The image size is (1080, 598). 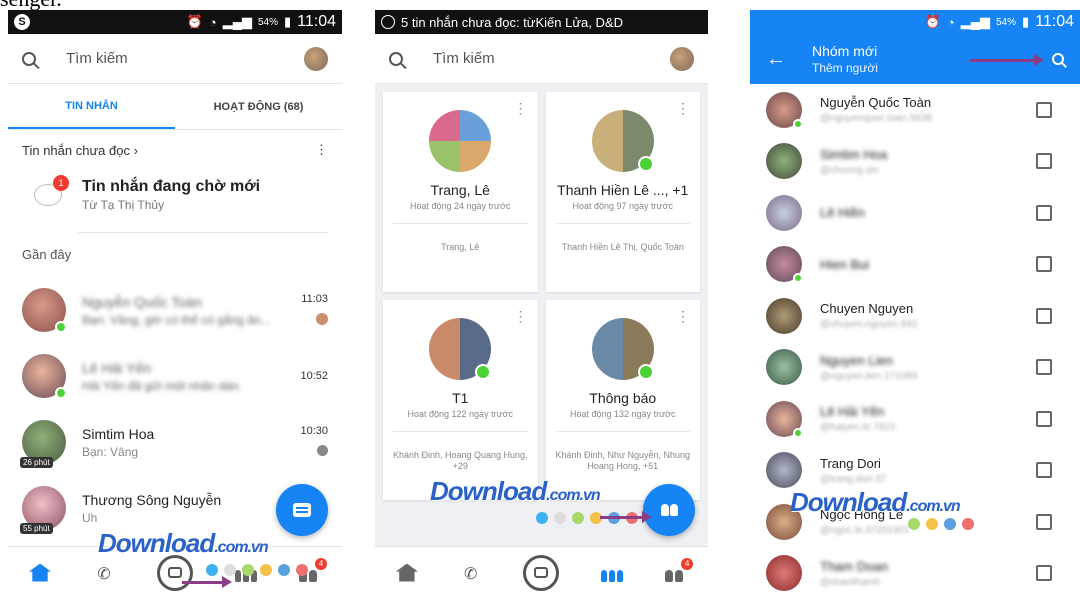 I want to click on person-name: Nguyen Lien, so click(x=856, y=360).